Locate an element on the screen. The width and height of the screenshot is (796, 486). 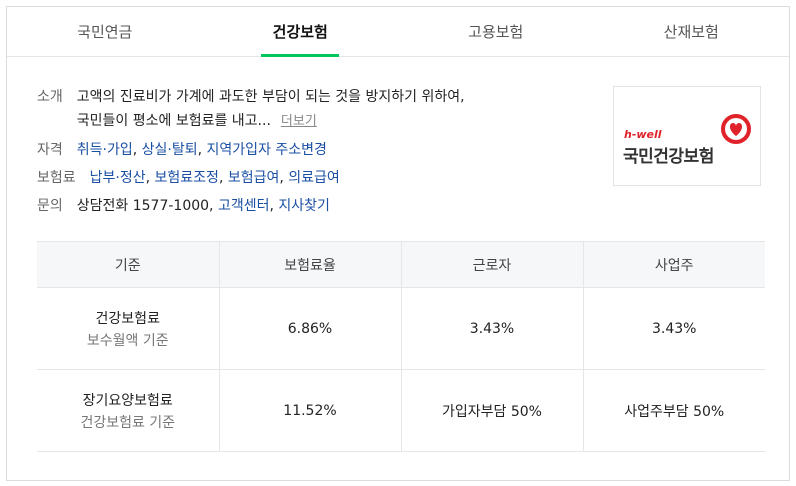
link-medical-benefit: 의료급여 is located at coordinates (314, 178).